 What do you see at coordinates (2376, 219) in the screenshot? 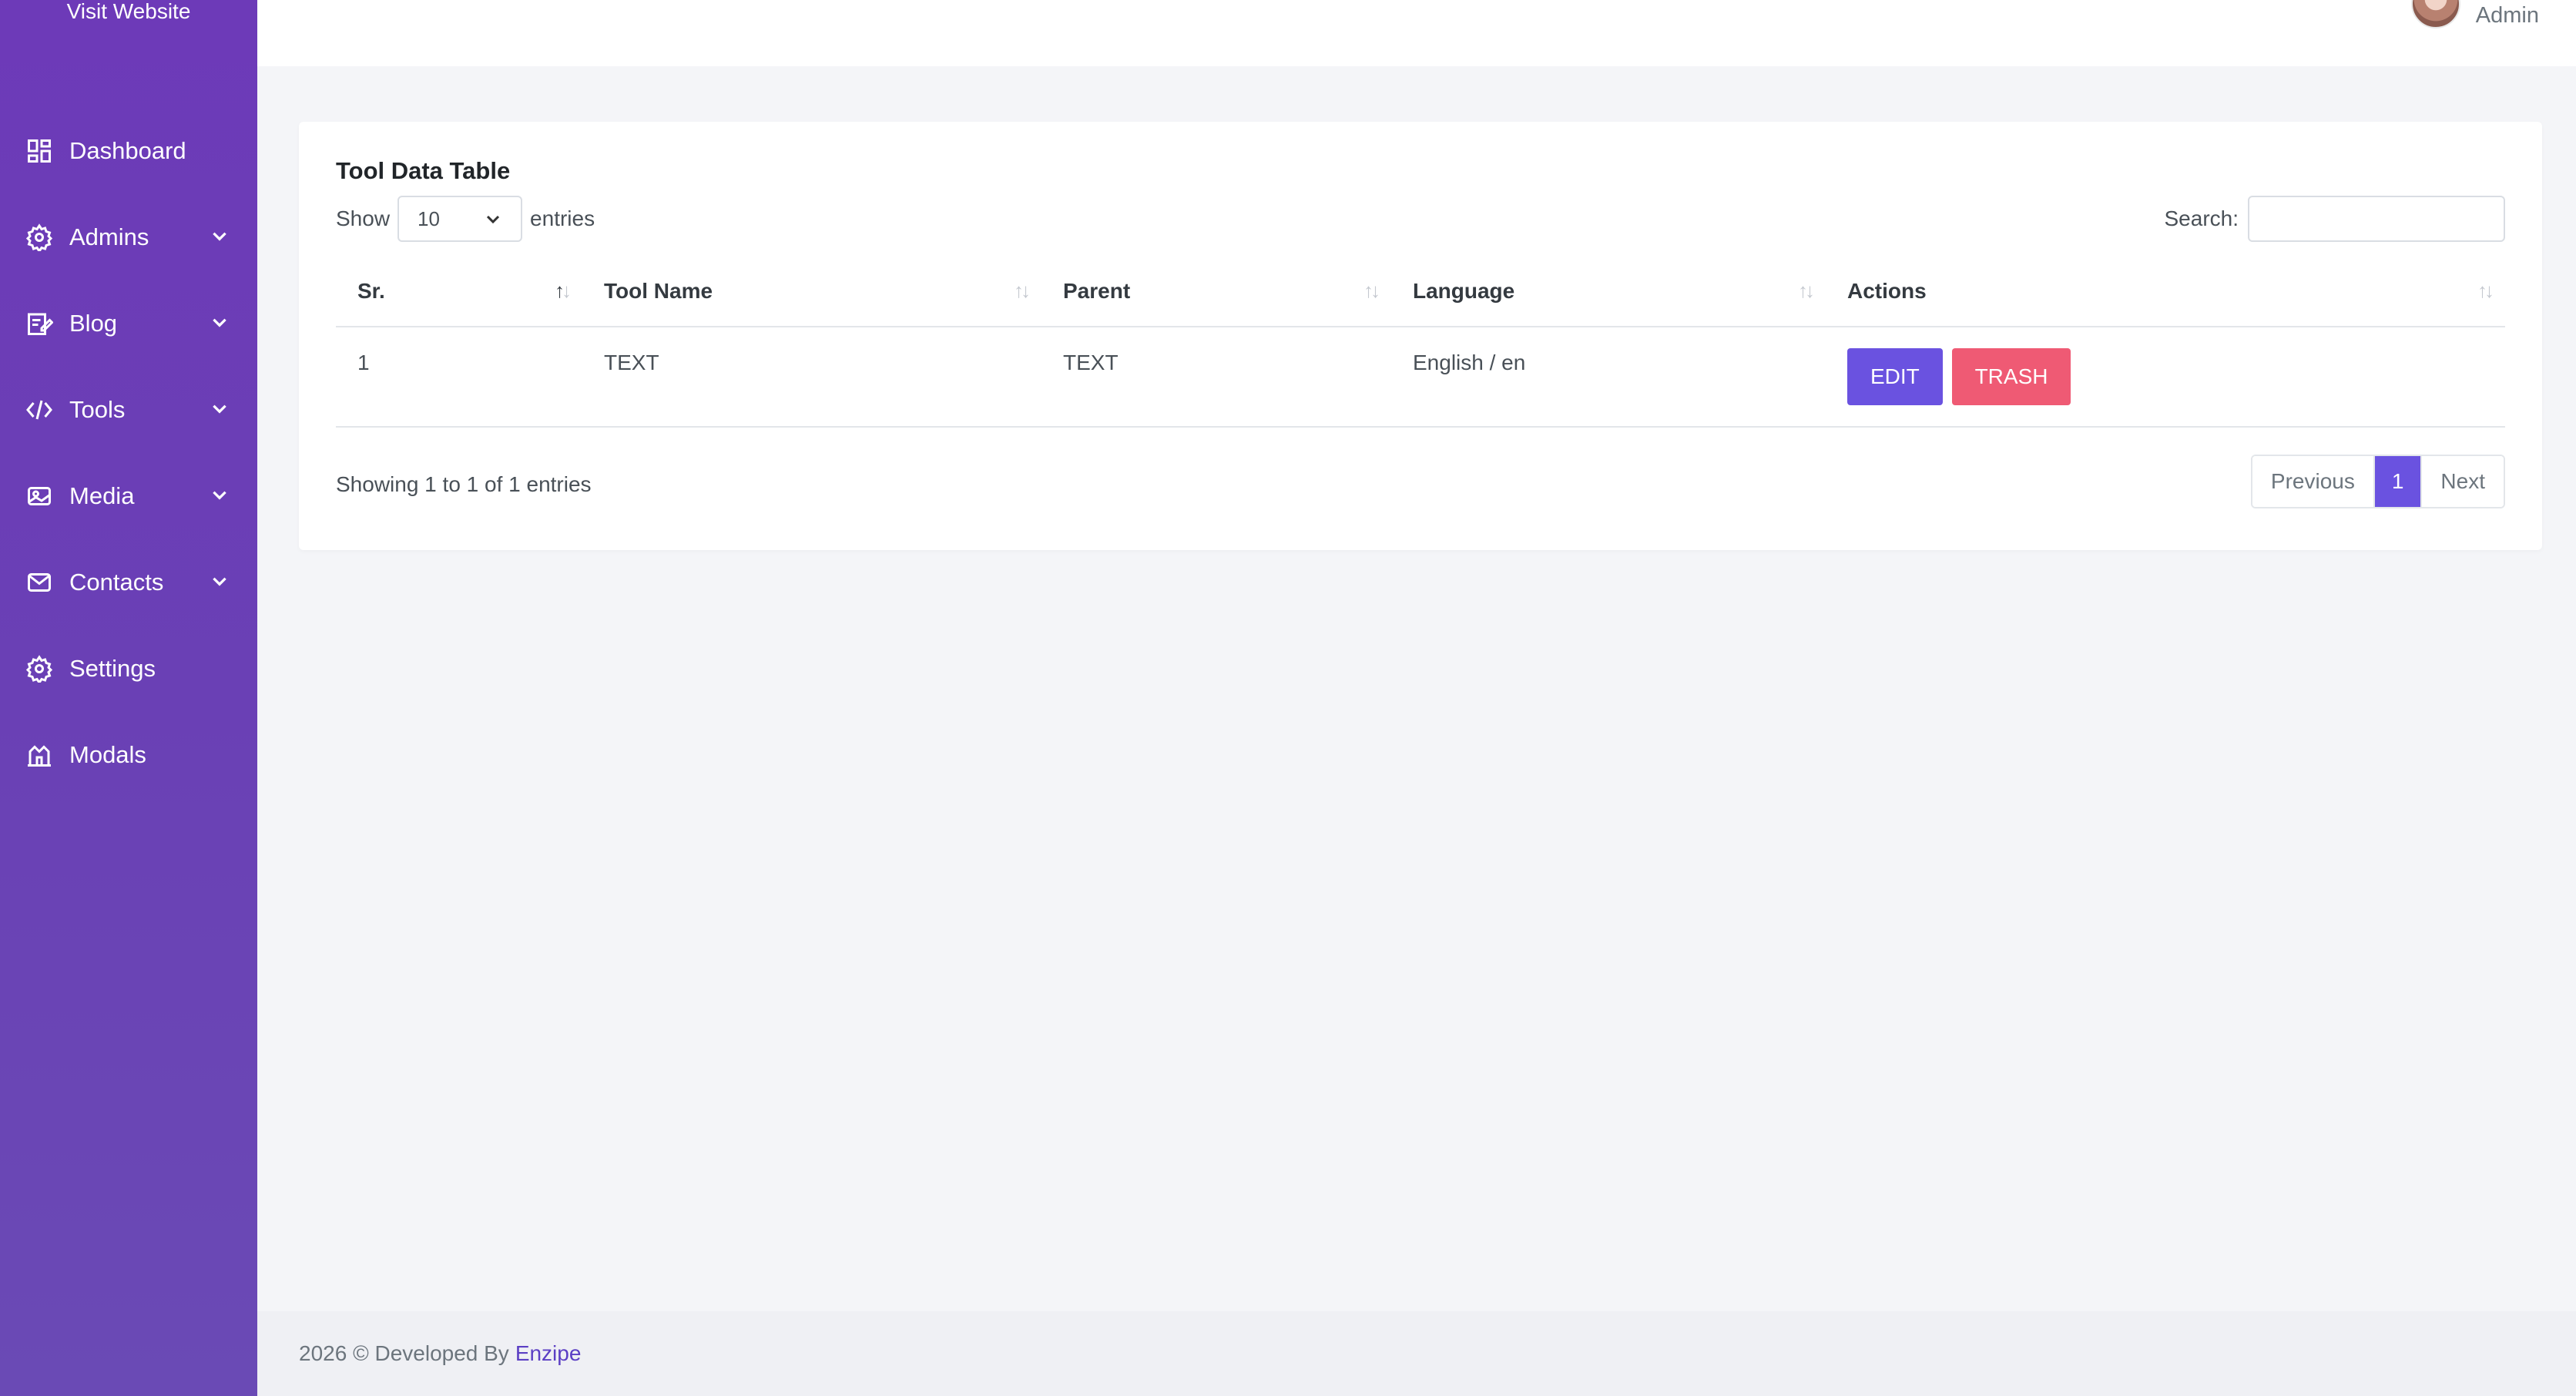
I see `search-input` at bounding box center [2376, 219].